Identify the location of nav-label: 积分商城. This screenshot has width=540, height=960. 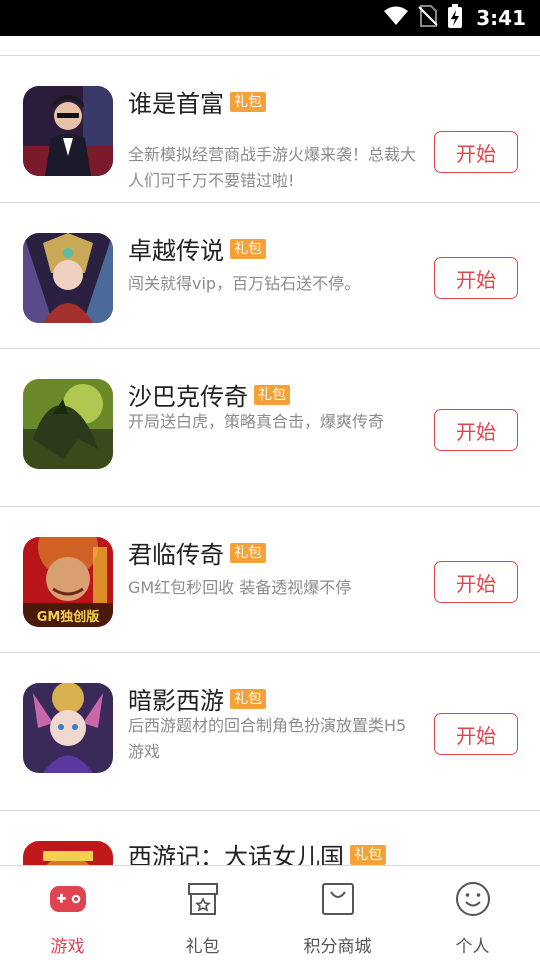
(337, 947).